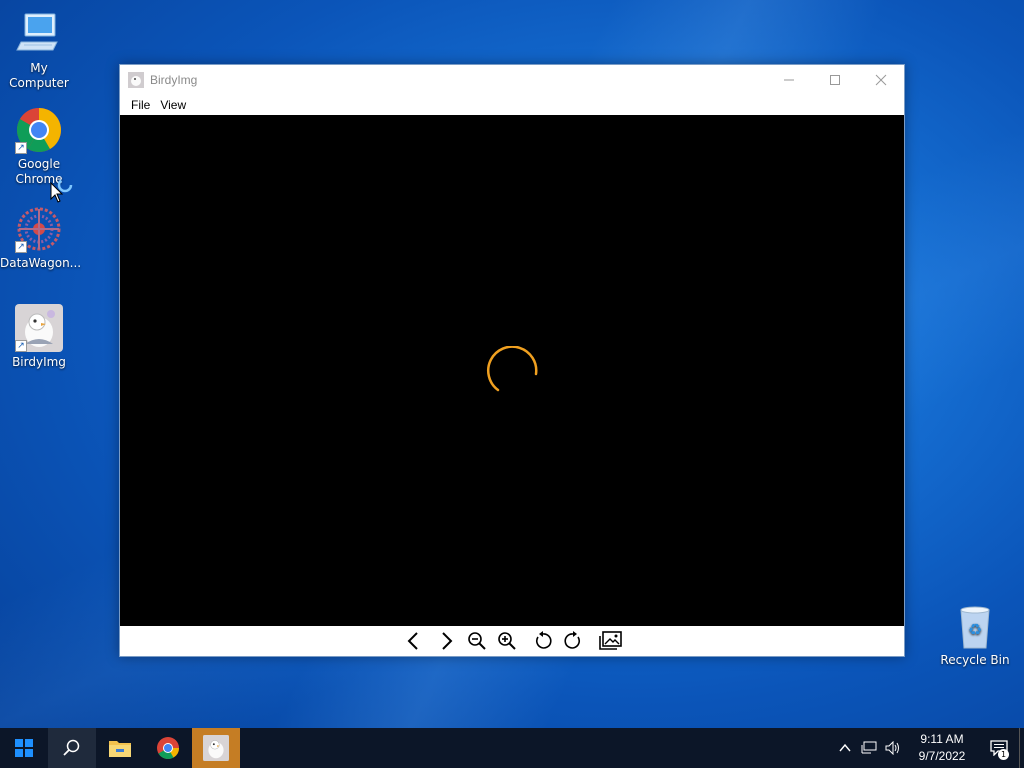 This screenshot has width=1024, height=768. What do you see at coordinates (39, 34) in the screenshot?
I see `computer-icon` at bounding box center [39, 34].